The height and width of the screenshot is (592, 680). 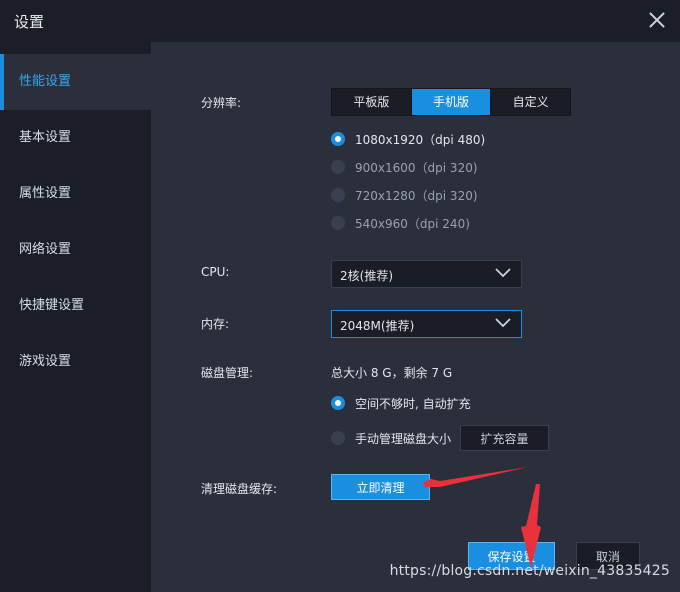 I want to click on sidebar-item-hotkeys: 快捷键设置, so click(x=75, y=306).